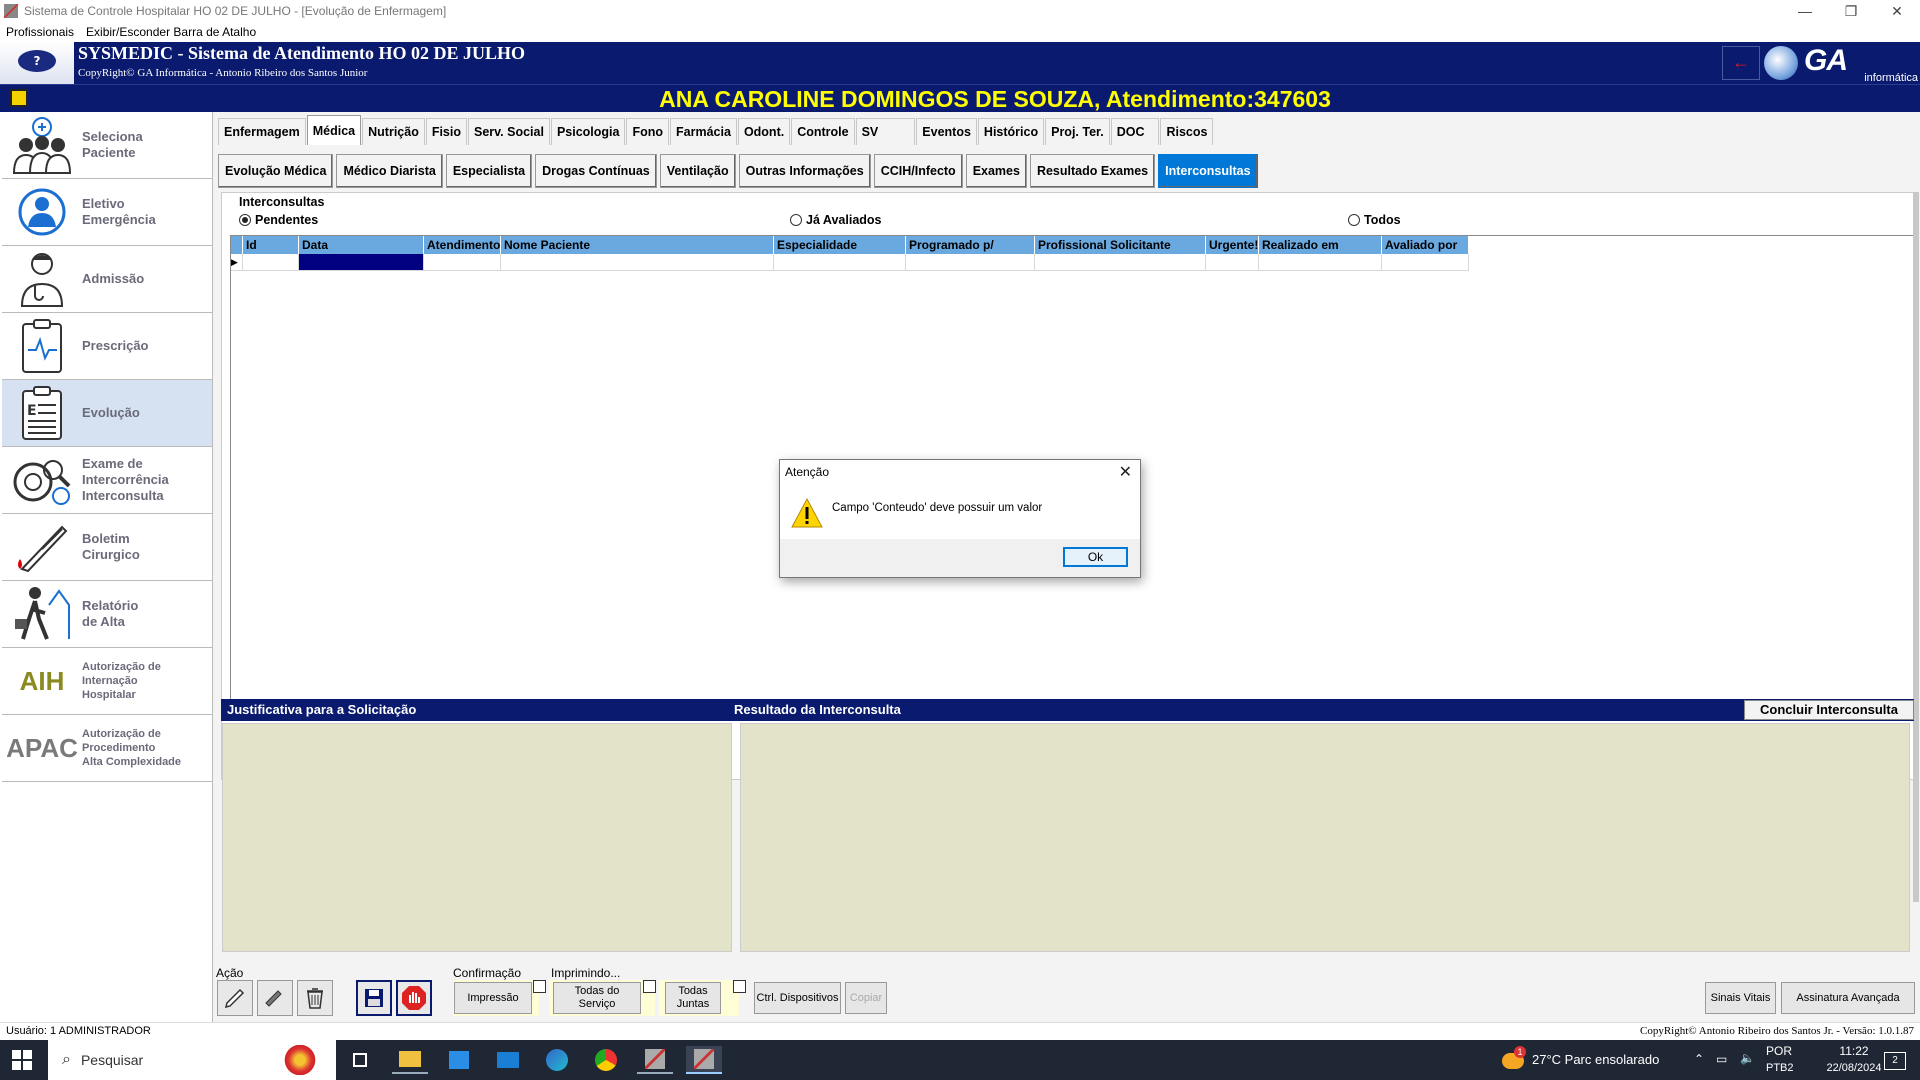 The height and width of the screenshot is (1080, 1920). I want to click on column-header: Programado p/, so click(970, 245).